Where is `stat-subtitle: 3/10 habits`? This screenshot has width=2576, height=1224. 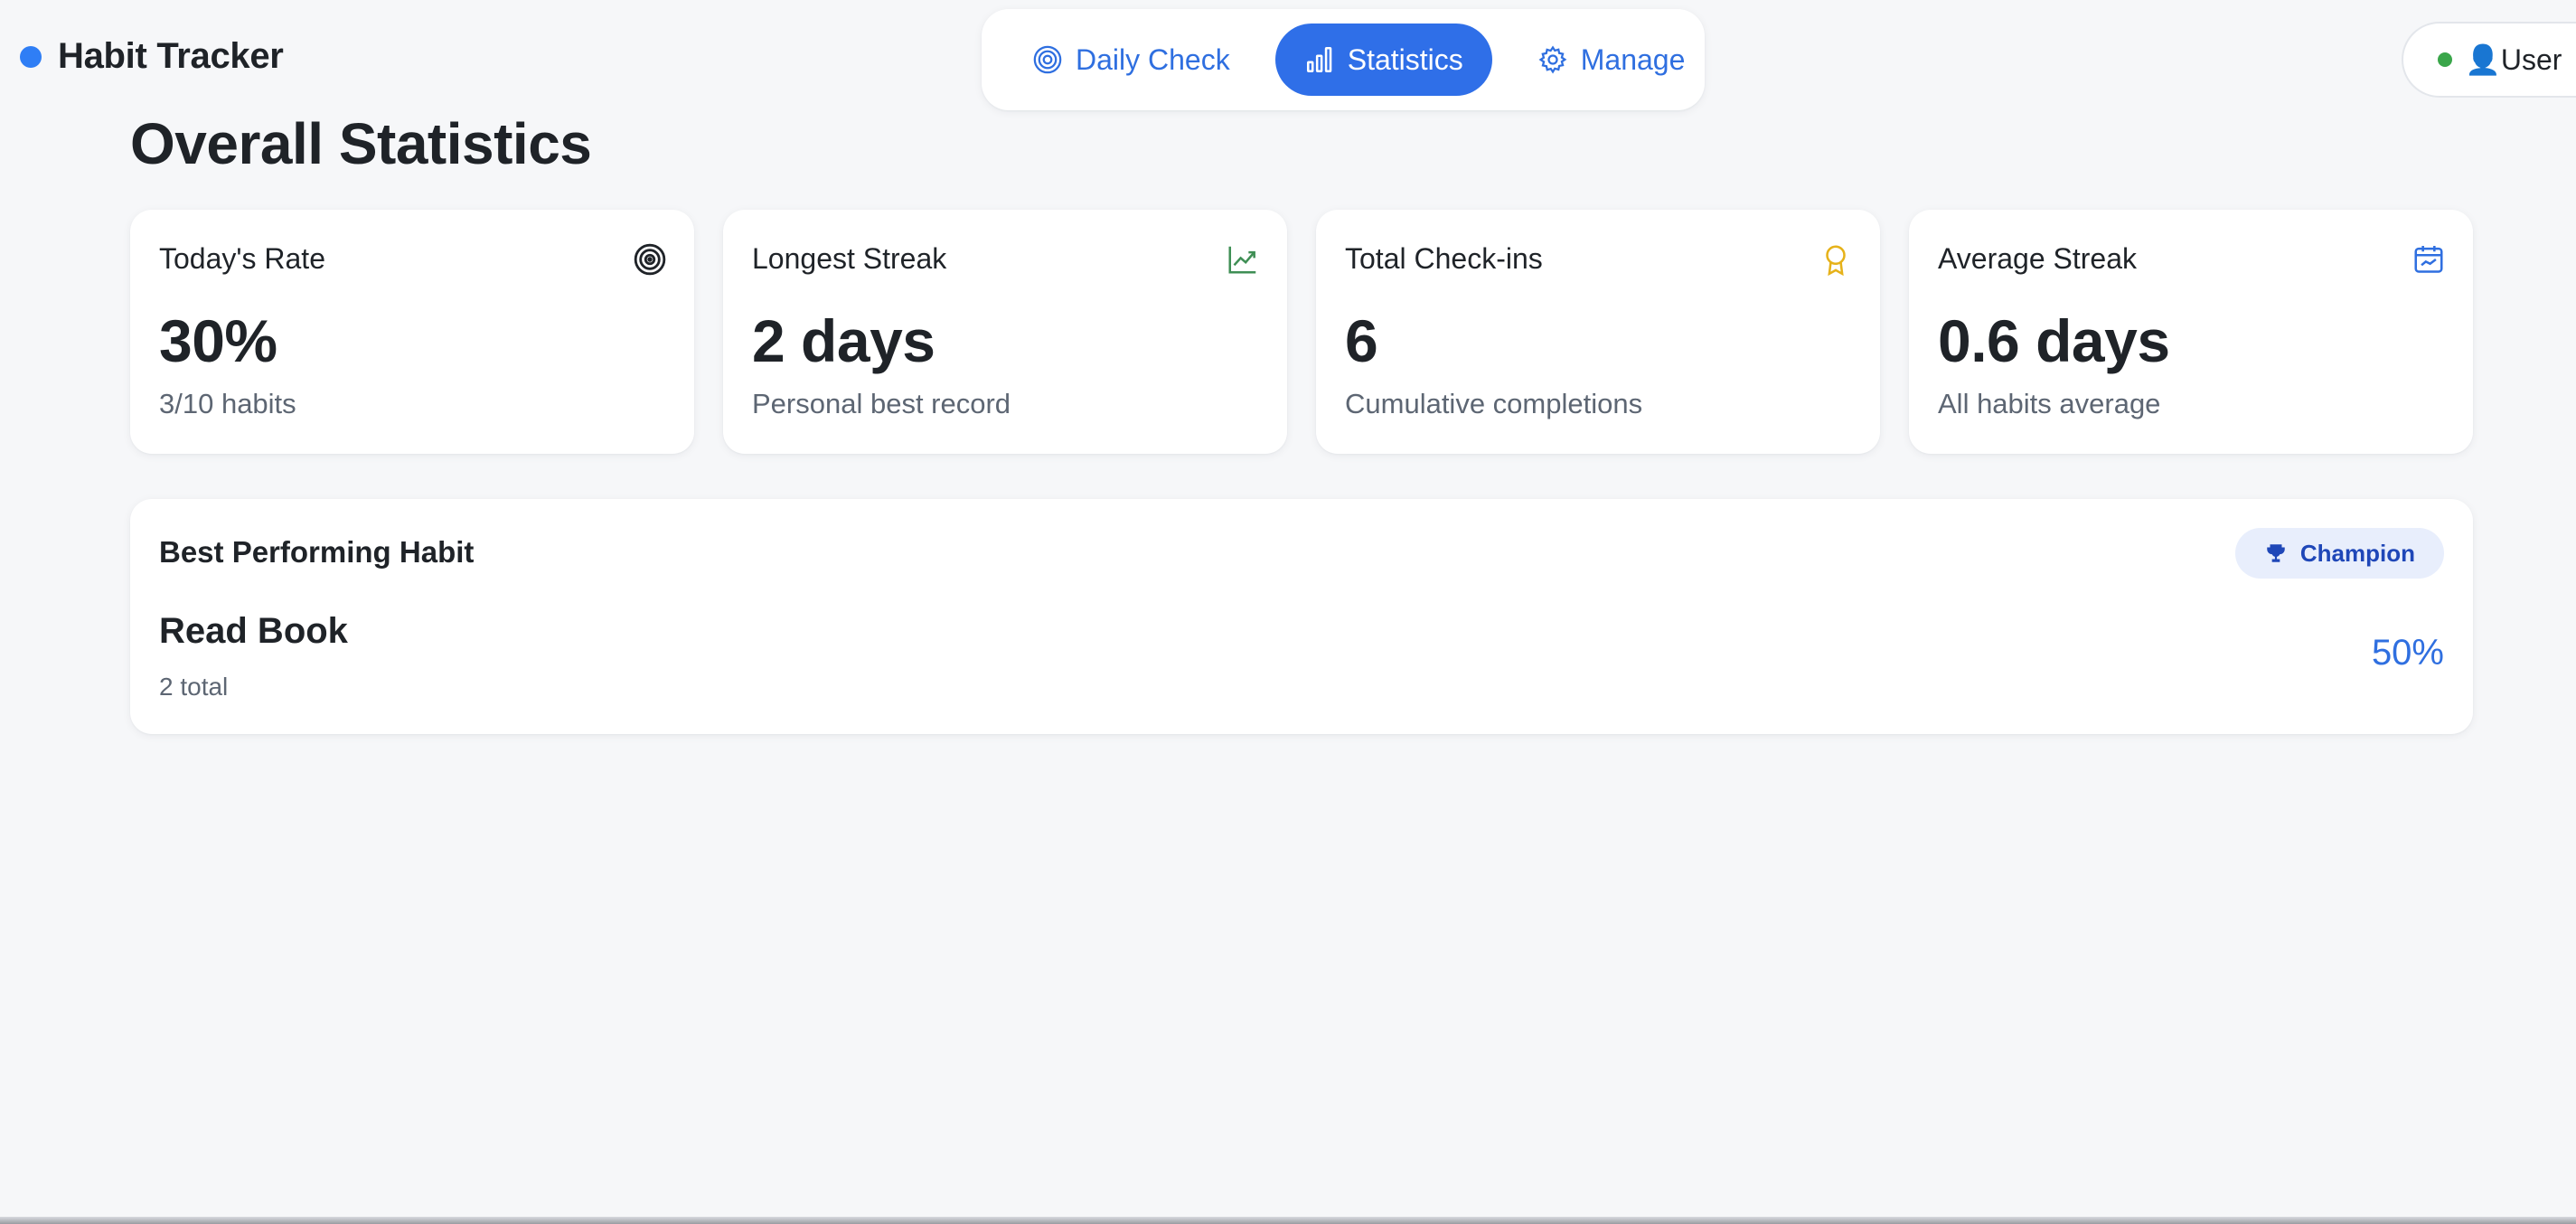
stat-subtitle: 3/10 habits is located at coordinates (228, 403).